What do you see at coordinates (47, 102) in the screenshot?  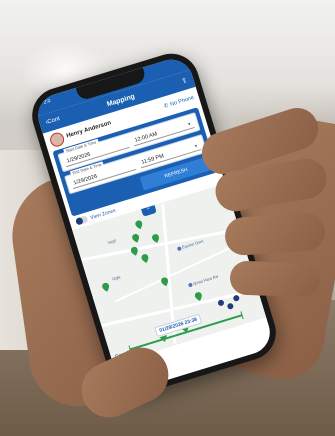 I see `status-time: 2:0` at bounding box center [47, 102].